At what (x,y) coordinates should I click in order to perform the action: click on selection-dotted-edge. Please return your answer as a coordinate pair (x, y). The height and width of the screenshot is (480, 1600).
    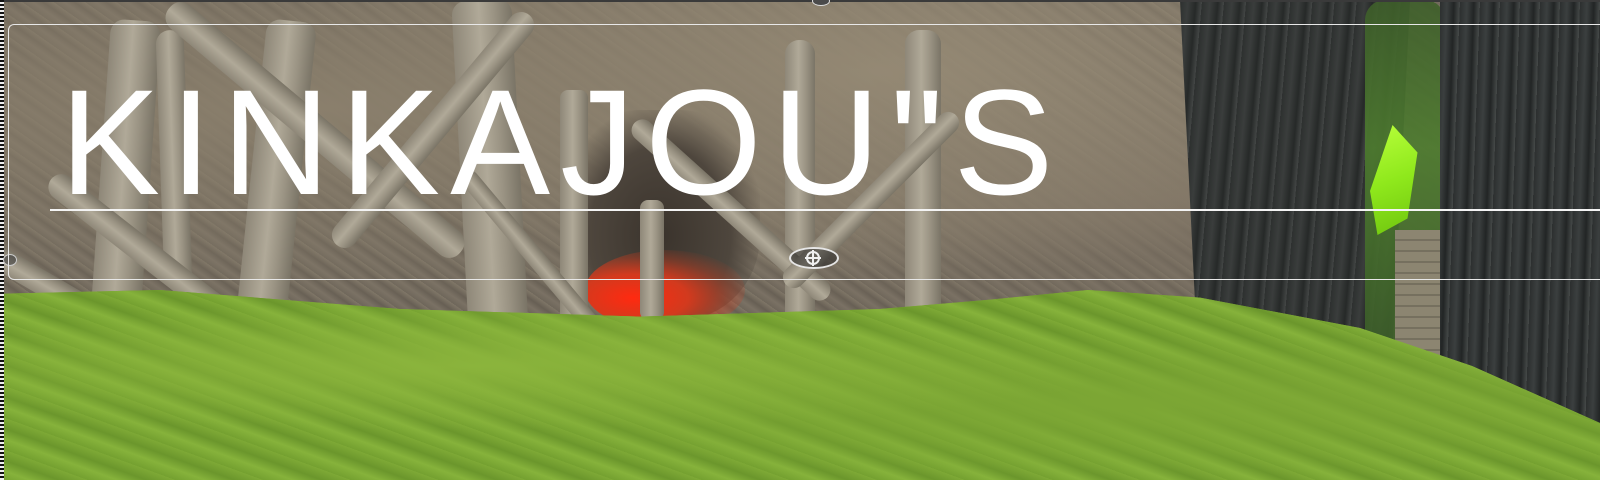
    Looking at the image, I should click on (2, 240).